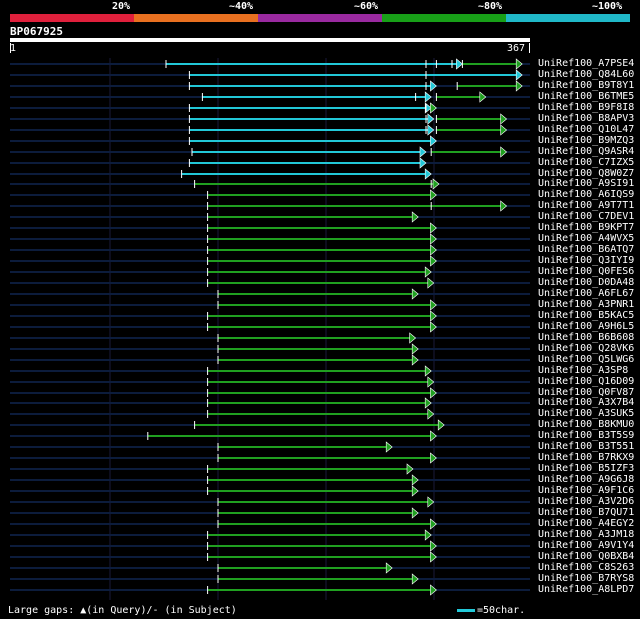 Image resolution: width=640 pixels, height=619 pixels. What do you see at coordinates (586, 183) in the screenshot?
I see `hit-label-link: UniRef100_A9SI91` at bounding box center [586, 183].